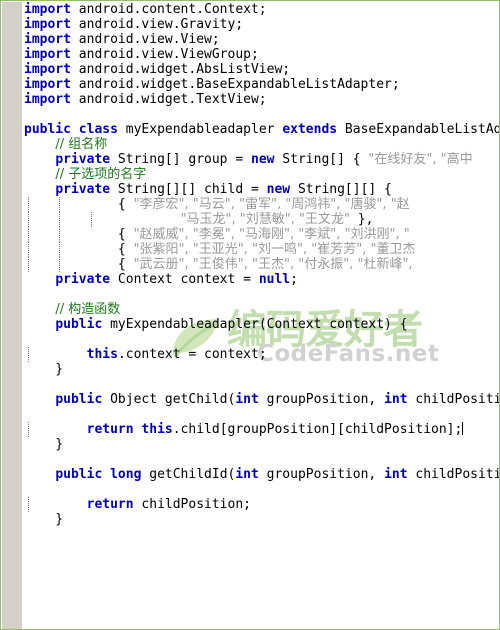 Image resolution: width=500 pixels, height=630 pixels. I want to click on code-token: .context = context;, so click(192, 354).